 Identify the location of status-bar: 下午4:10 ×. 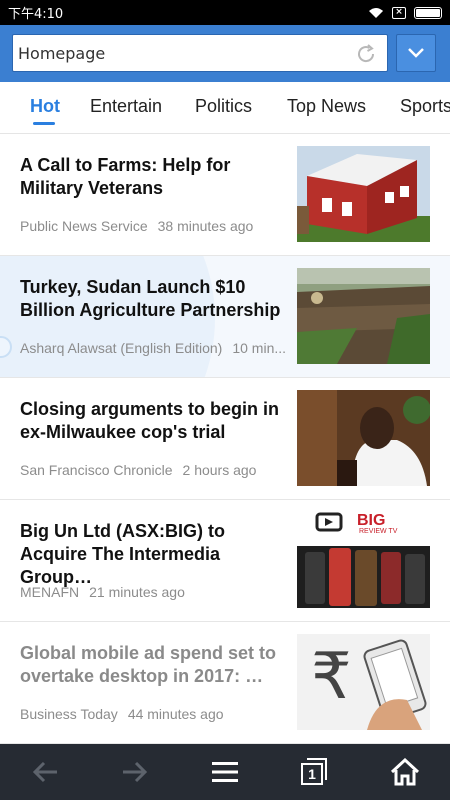
(225, 12).